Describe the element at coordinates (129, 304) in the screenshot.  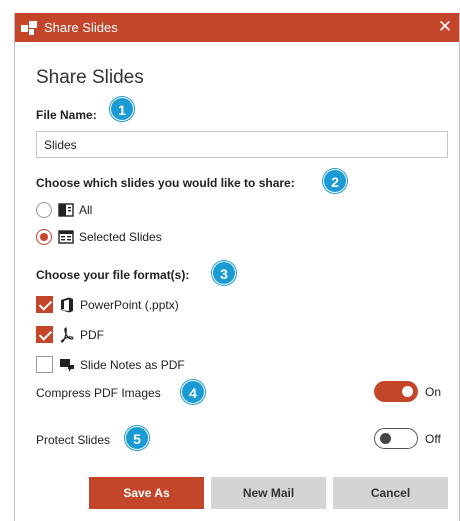
I see `format-label-pptx: PowerPoint (.pptx)` at that location.